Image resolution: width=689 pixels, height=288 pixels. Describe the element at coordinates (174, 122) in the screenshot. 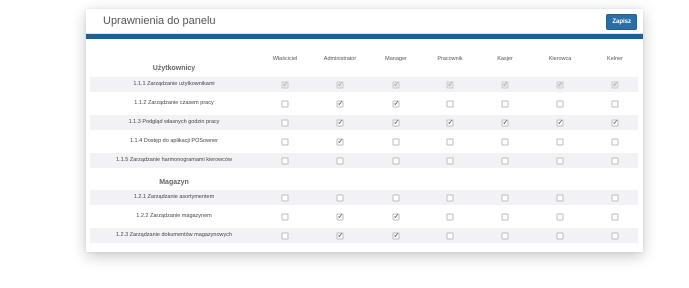

I see `permission-label: 1.1.3 Podgląd własnych godzin pracy` at that location.